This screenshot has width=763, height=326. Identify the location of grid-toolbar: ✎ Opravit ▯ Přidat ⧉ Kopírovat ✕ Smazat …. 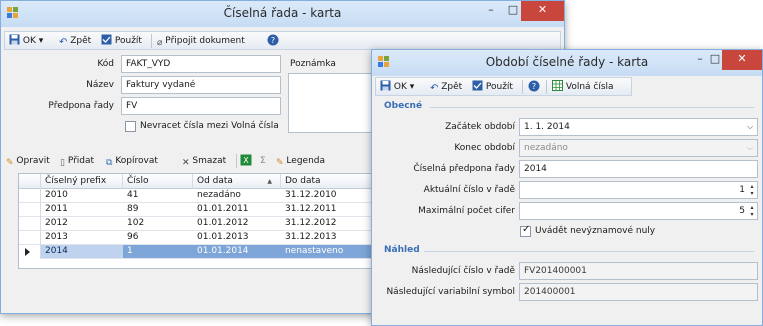
(199, 161).